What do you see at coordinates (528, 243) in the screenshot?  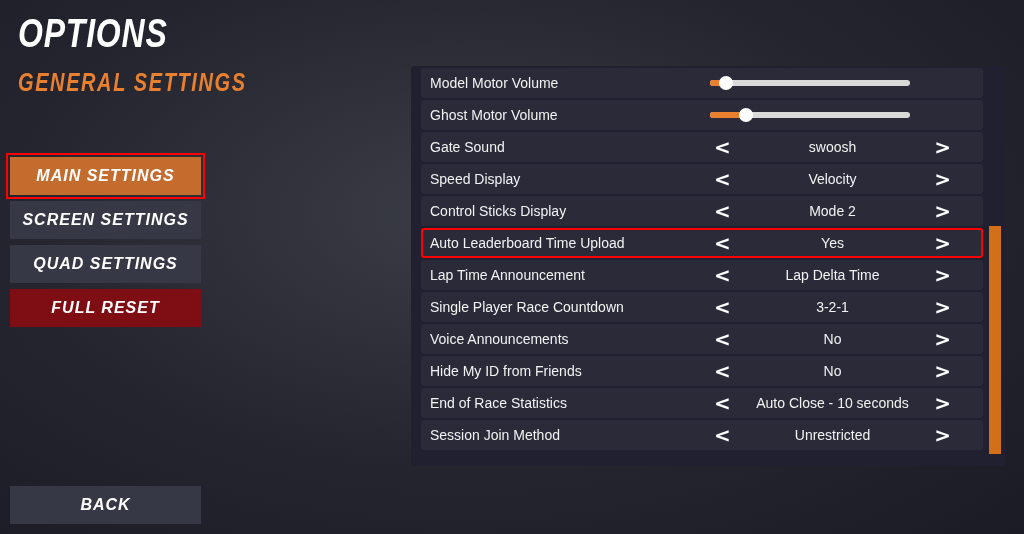 I see `setting-label: Auto Leaderboard Time Upload` at bounding box center [528, 243].